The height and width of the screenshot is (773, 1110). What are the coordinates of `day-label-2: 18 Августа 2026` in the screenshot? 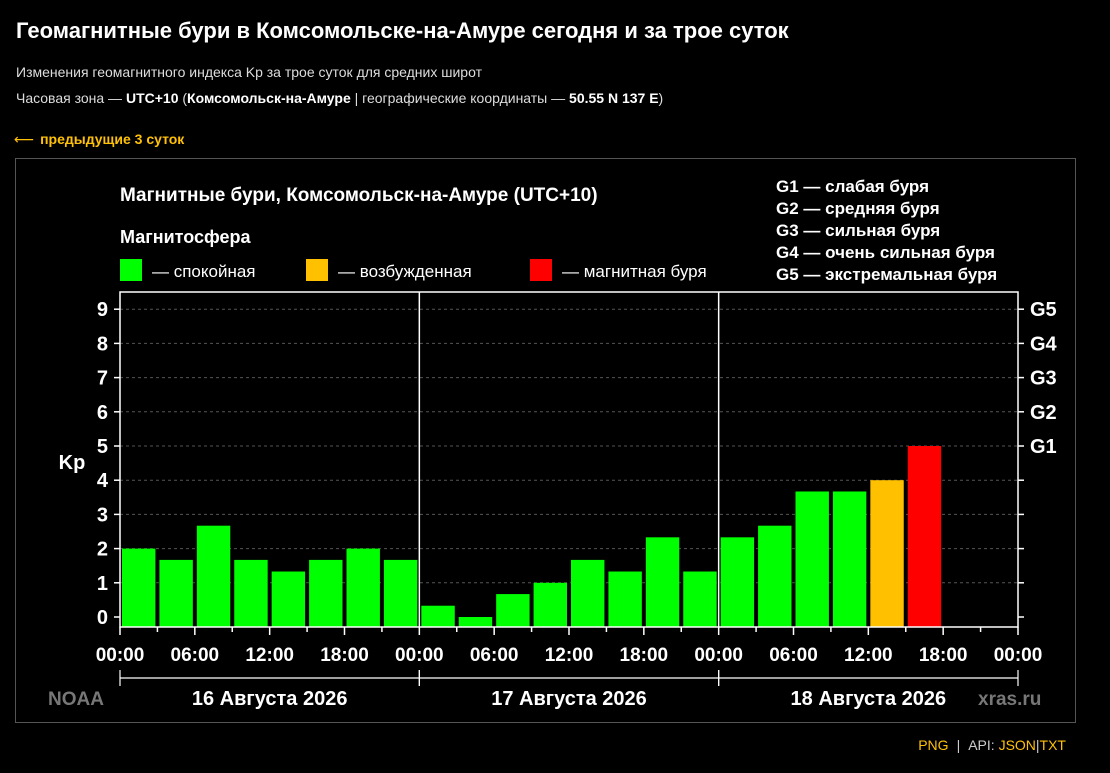 It's located at (869, 699).